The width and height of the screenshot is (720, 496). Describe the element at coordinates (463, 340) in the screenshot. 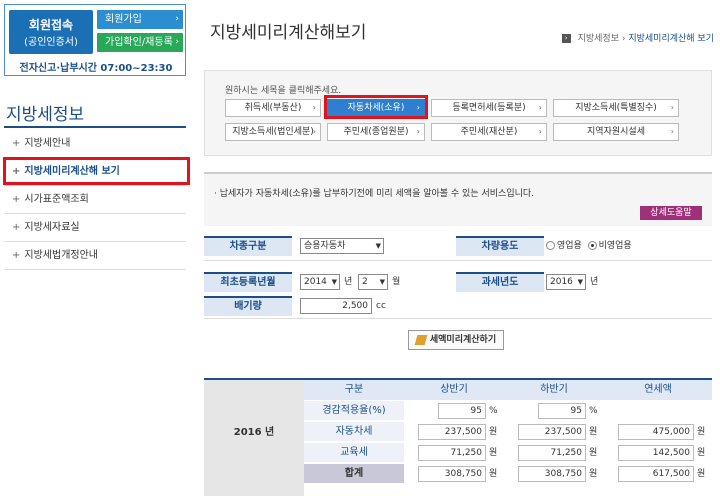

I see `calculate-label: 세액미리계산하기` at that location.